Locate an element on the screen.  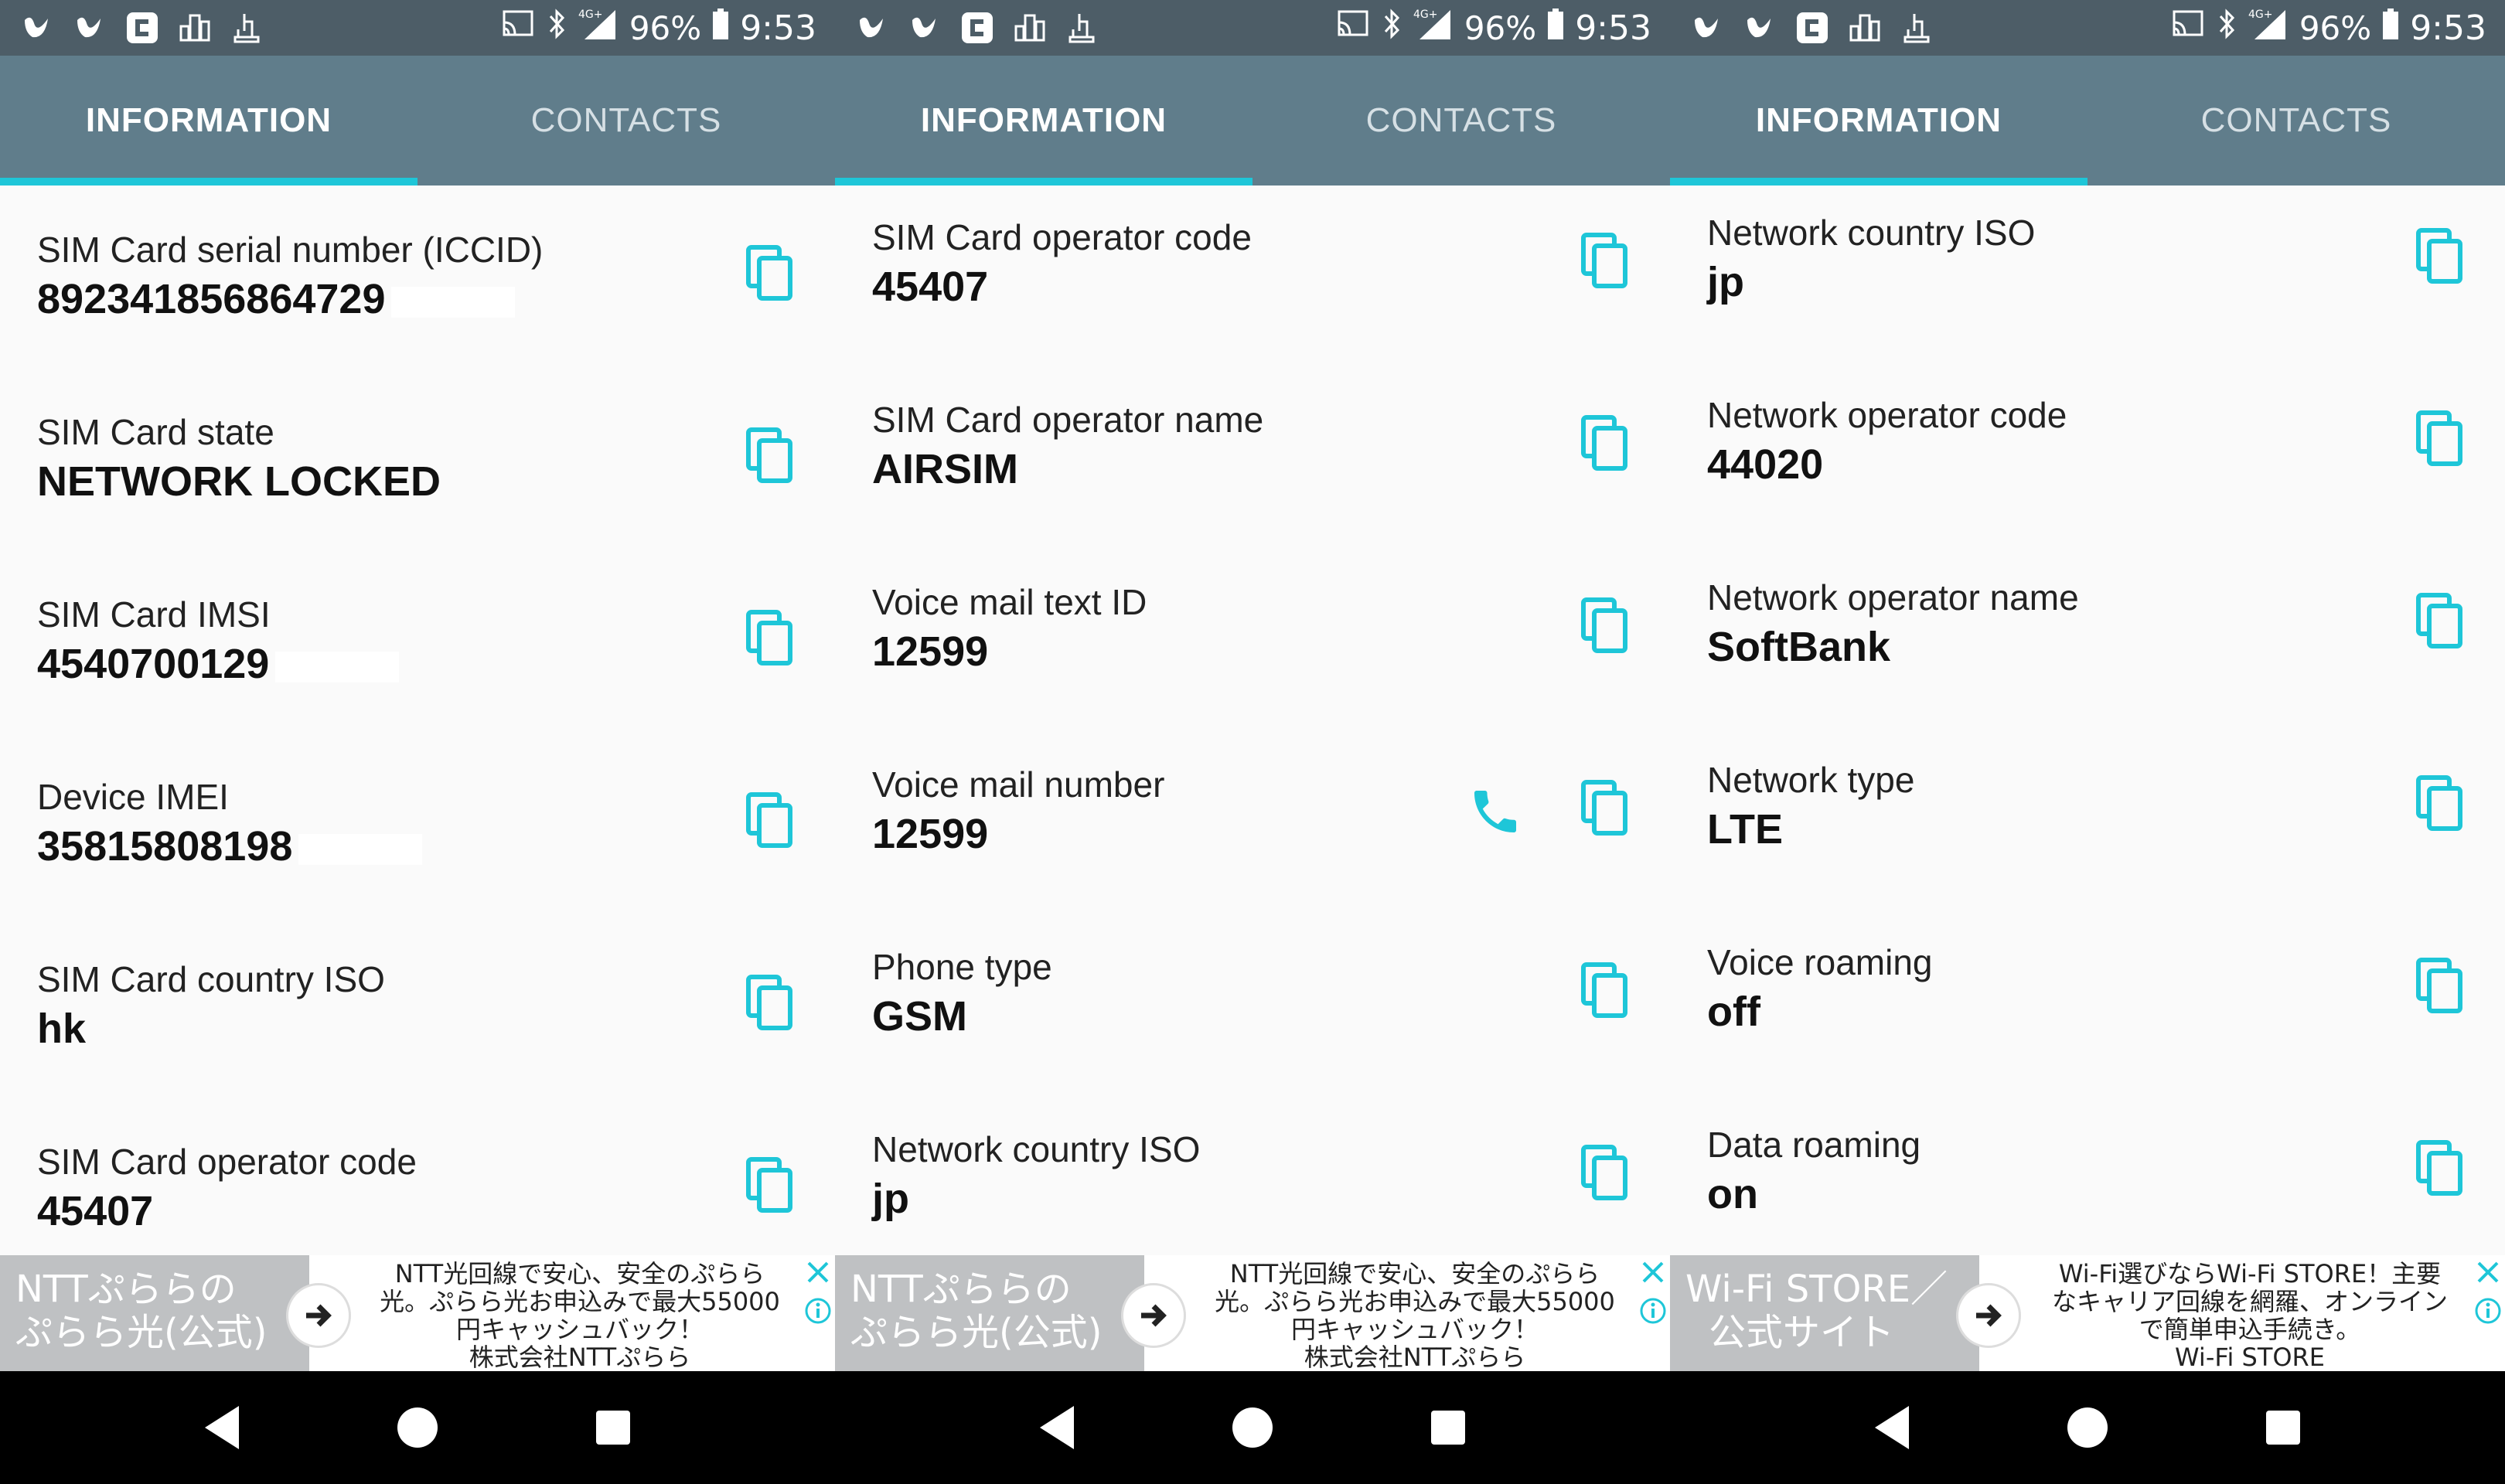
row-value: 892341856864729 is located at coordinates (276, 299).